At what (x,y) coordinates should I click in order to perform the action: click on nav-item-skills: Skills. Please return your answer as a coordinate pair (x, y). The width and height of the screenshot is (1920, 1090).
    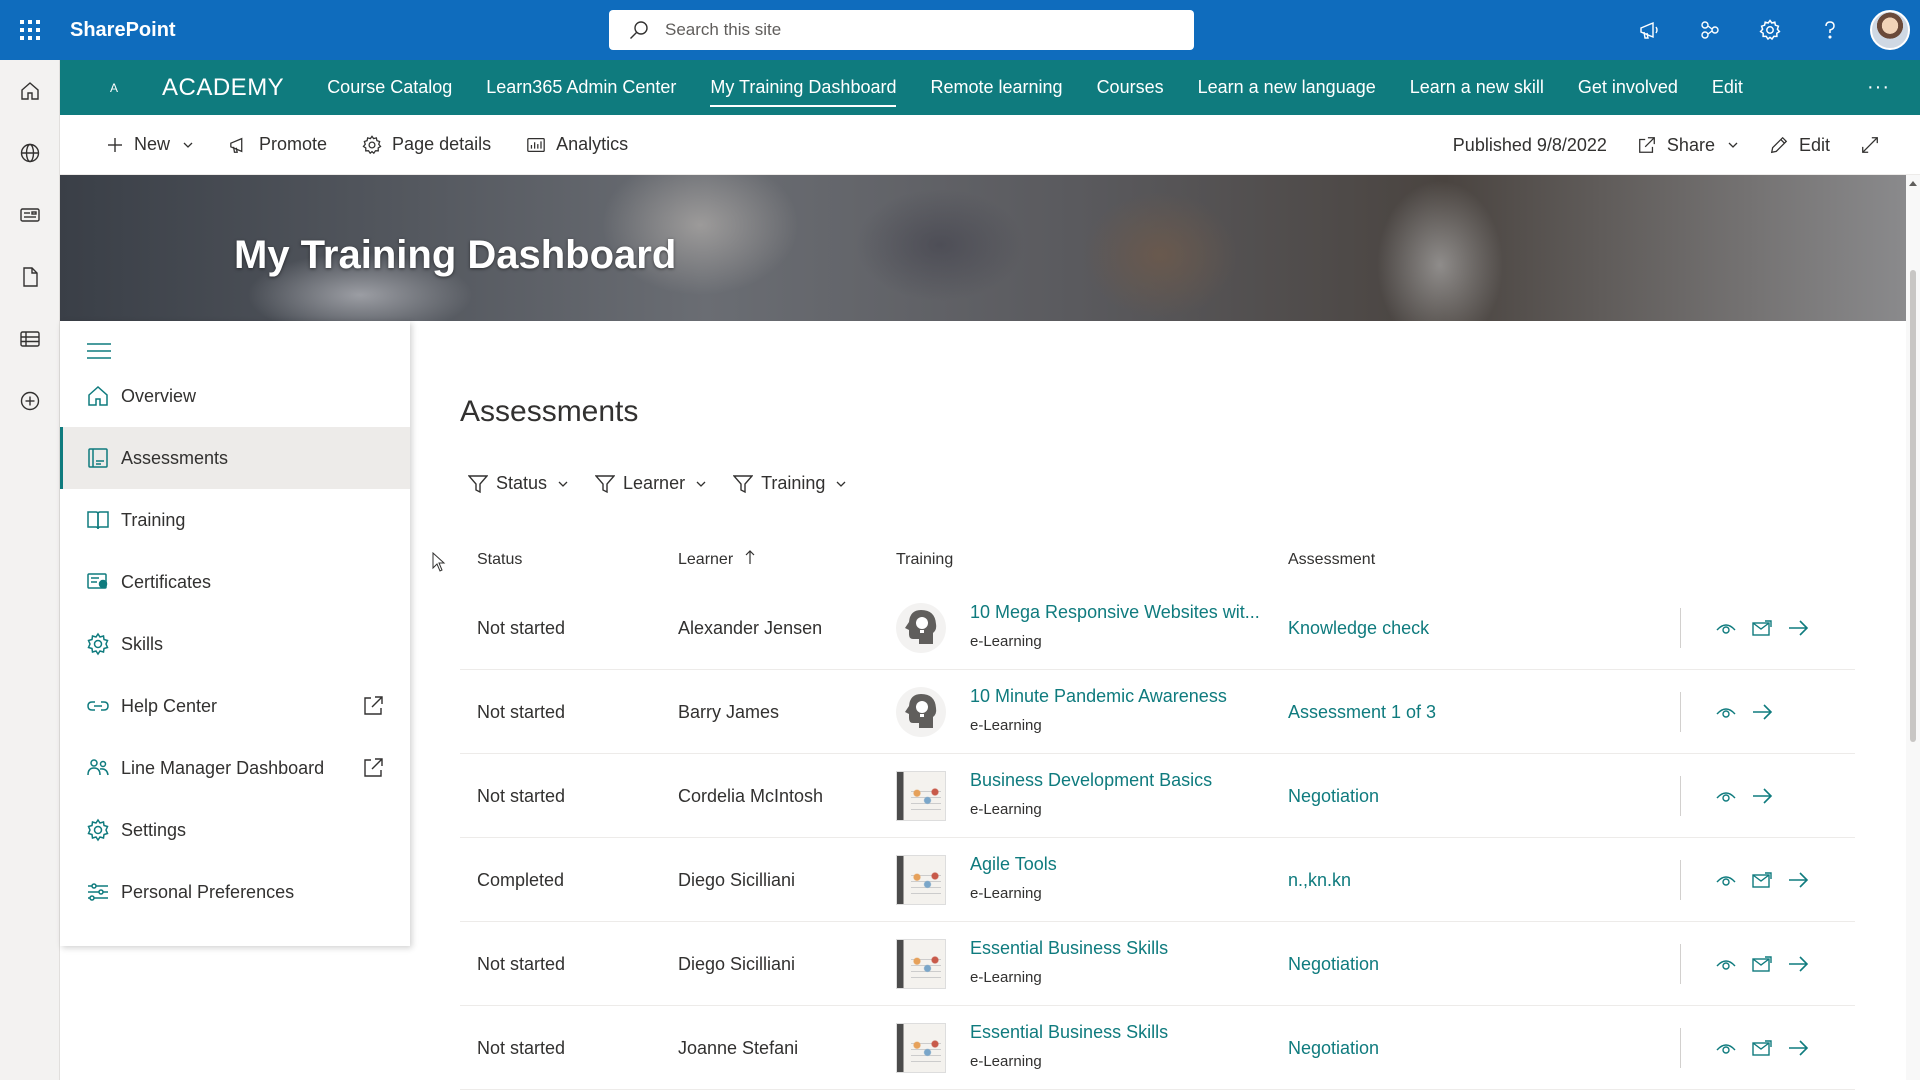
    Looking at the image, I should click on (235, 644).